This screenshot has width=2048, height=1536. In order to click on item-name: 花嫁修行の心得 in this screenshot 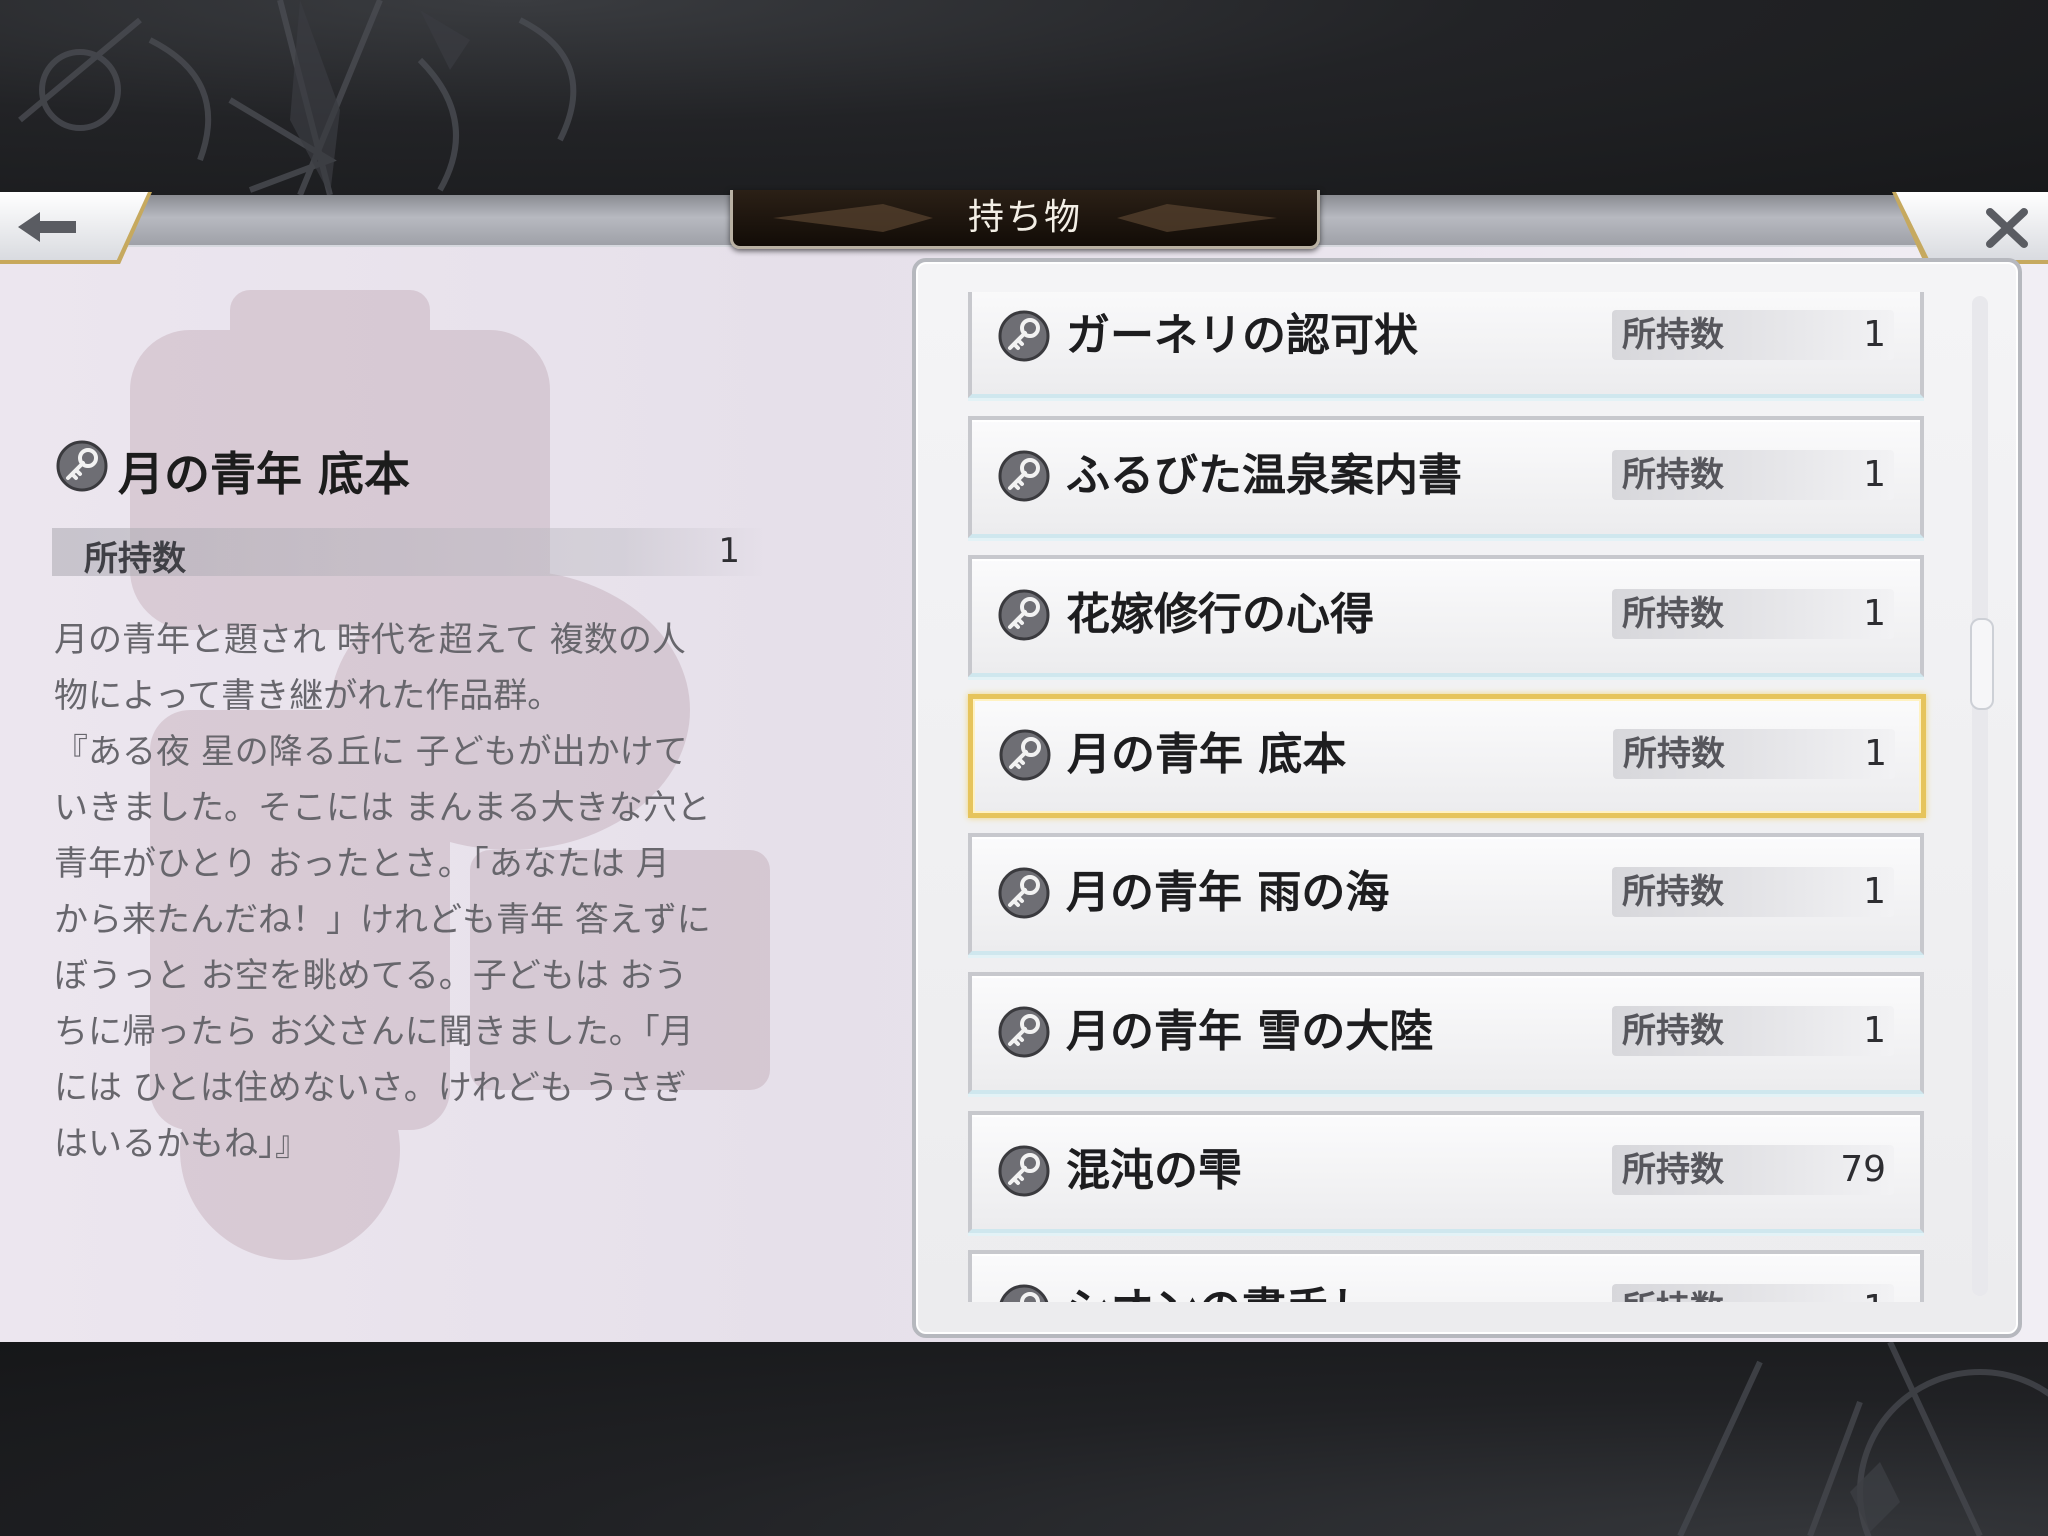, I will do `click(1220, 614)`.